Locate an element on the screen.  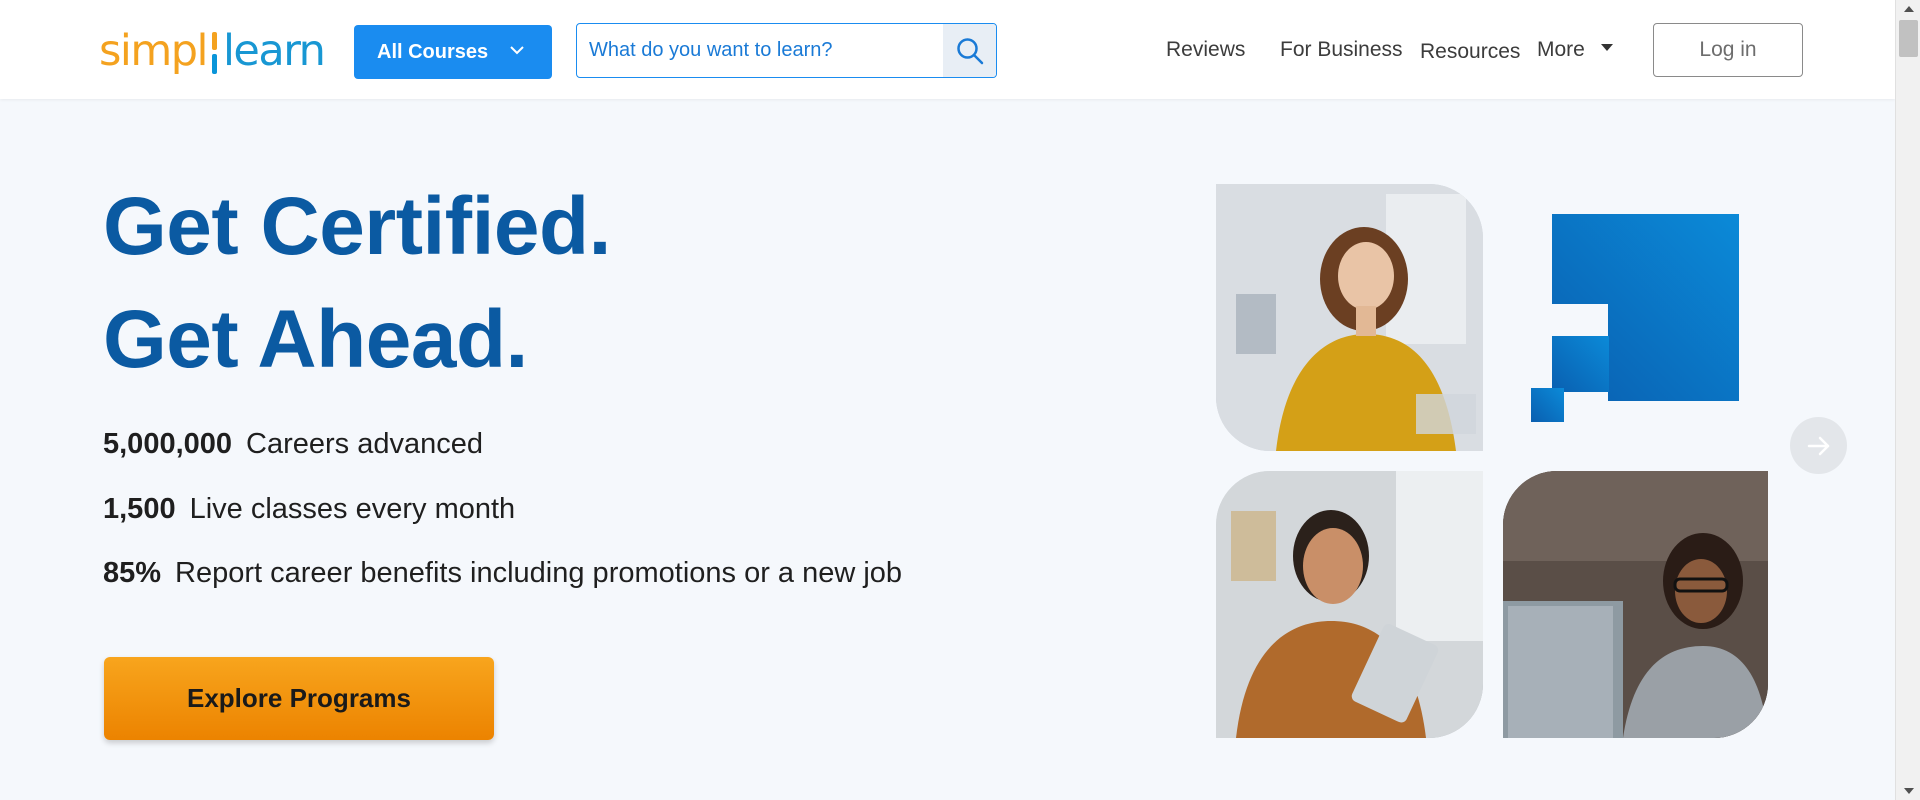
stat-careers: 5,000,000 Careers advanced is located at coordinates (293, 444).